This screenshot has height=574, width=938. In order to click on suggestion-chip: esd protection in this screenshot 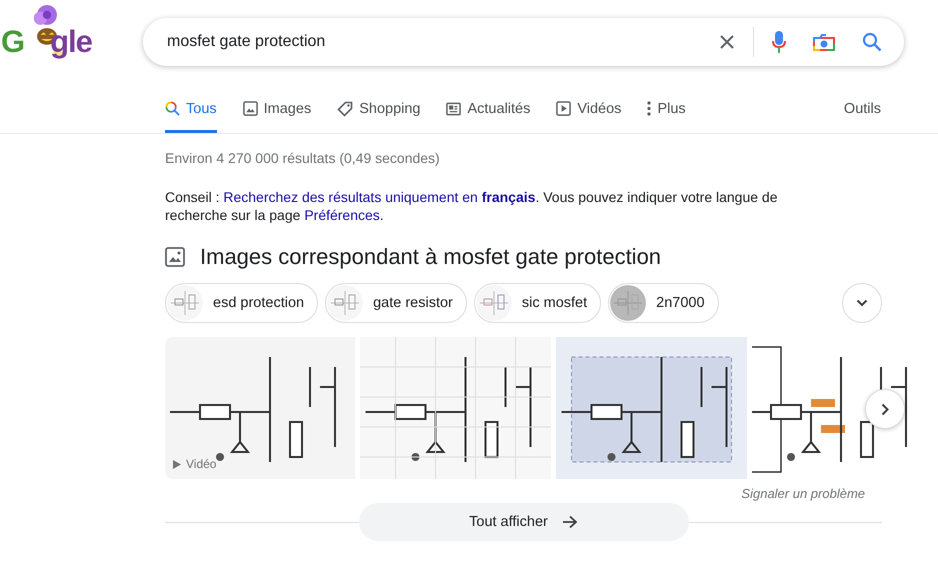, I will do `click(241, 303)`.